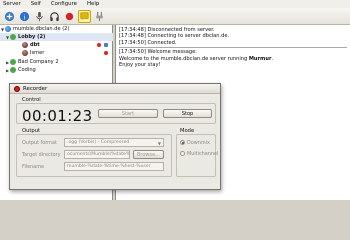 This screenshot has width=350, height=240. Describe the element at coordinates (233, 48) in the screenshot. I see `log-separator` at that location.